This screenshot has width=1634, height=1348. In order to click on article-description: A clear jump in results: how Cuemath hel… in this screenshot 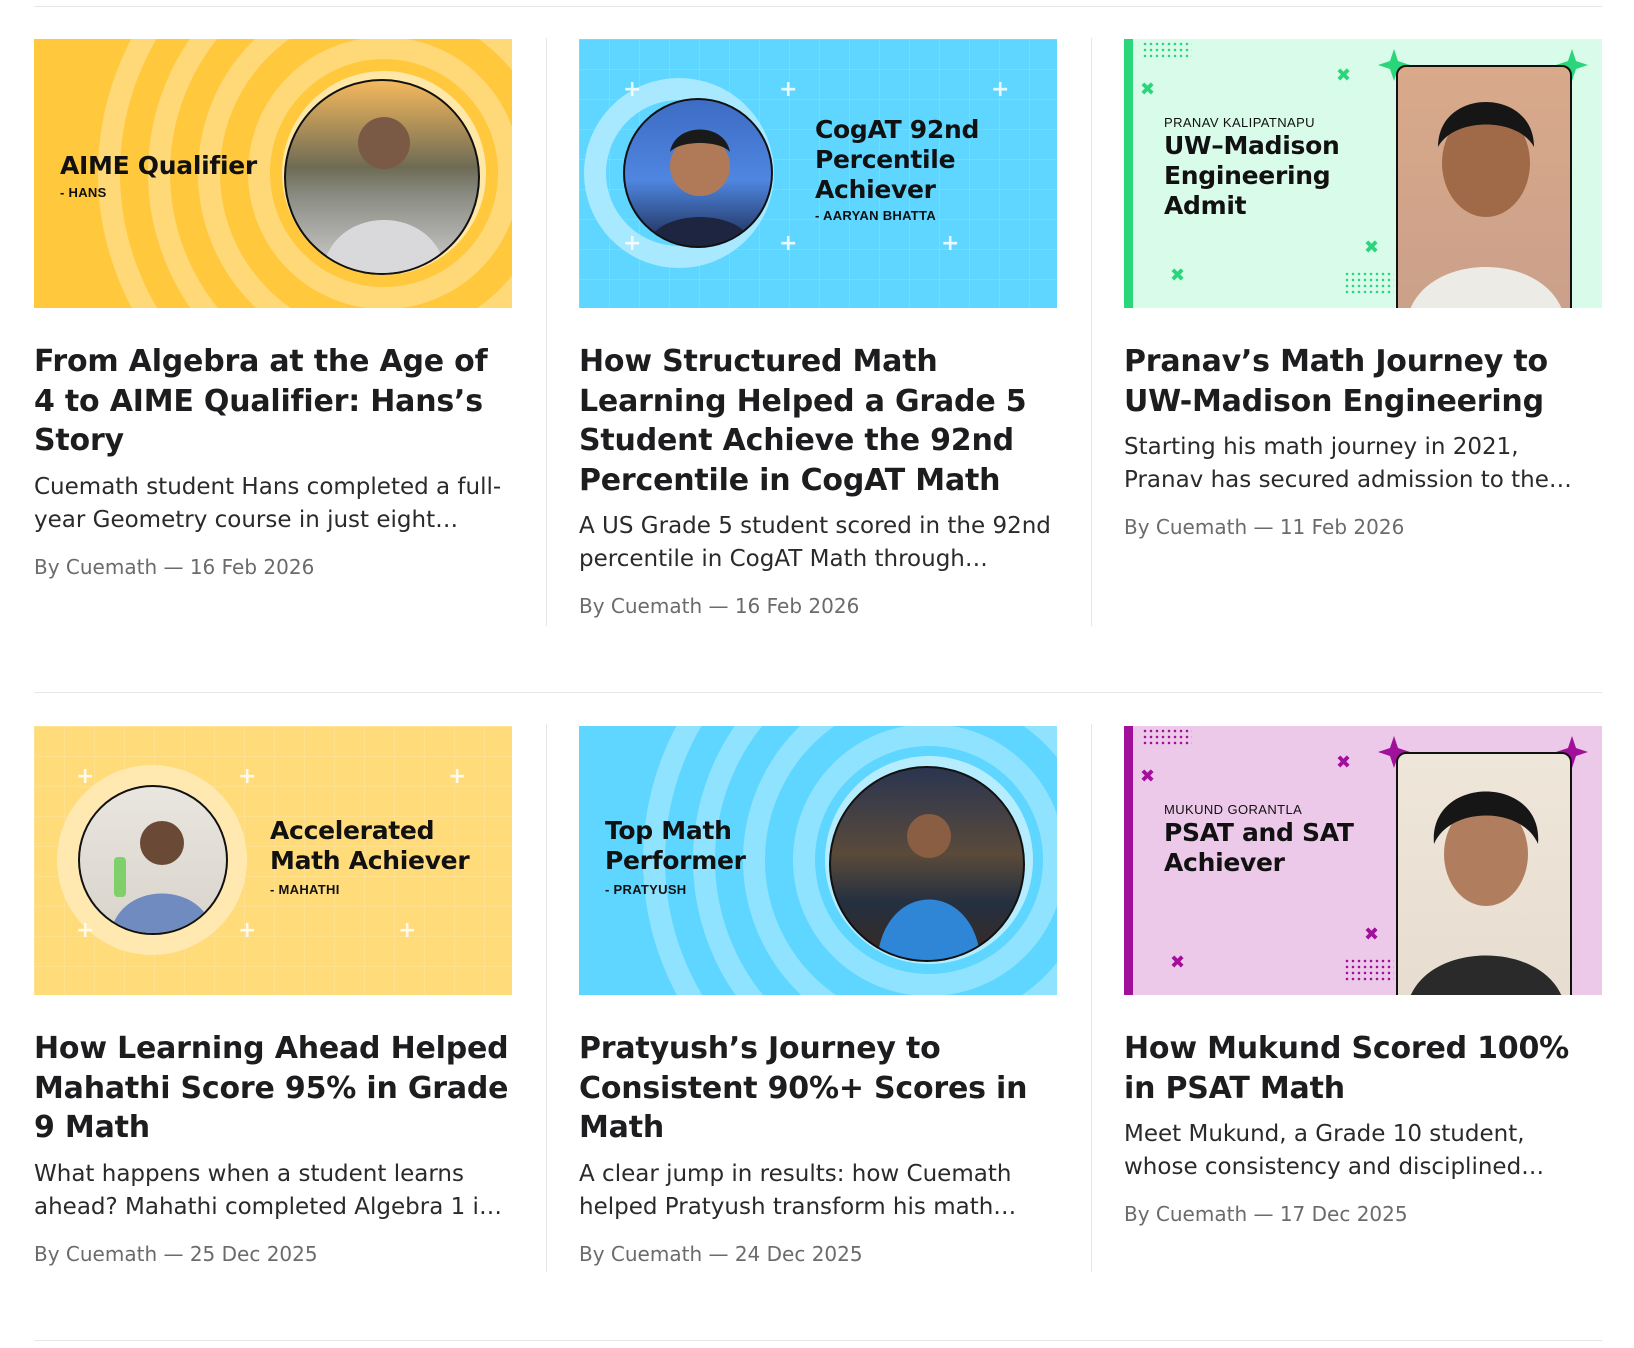, I will do `click(795, 1190)`.